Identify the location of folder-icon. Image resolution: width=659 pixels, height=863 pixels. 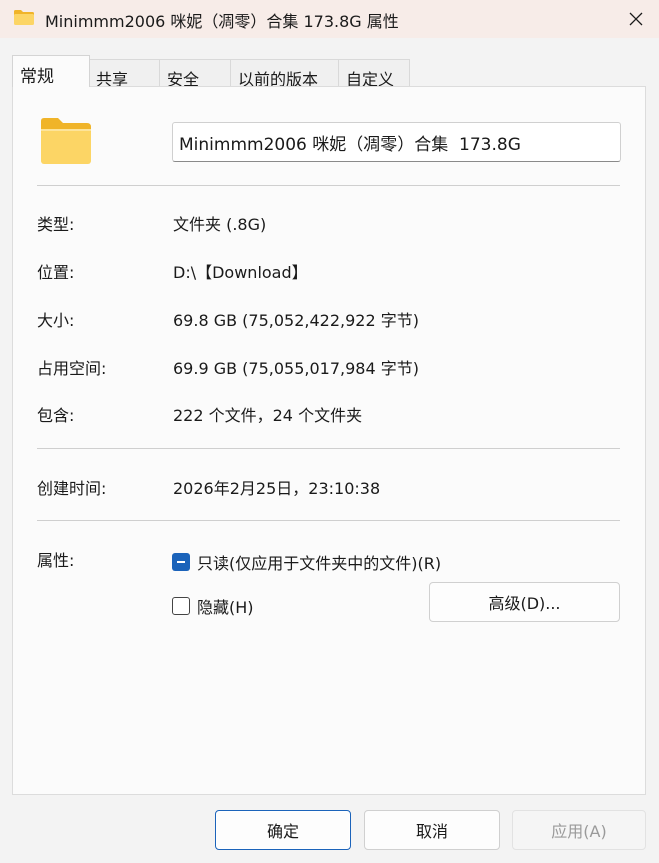
(24, 17).